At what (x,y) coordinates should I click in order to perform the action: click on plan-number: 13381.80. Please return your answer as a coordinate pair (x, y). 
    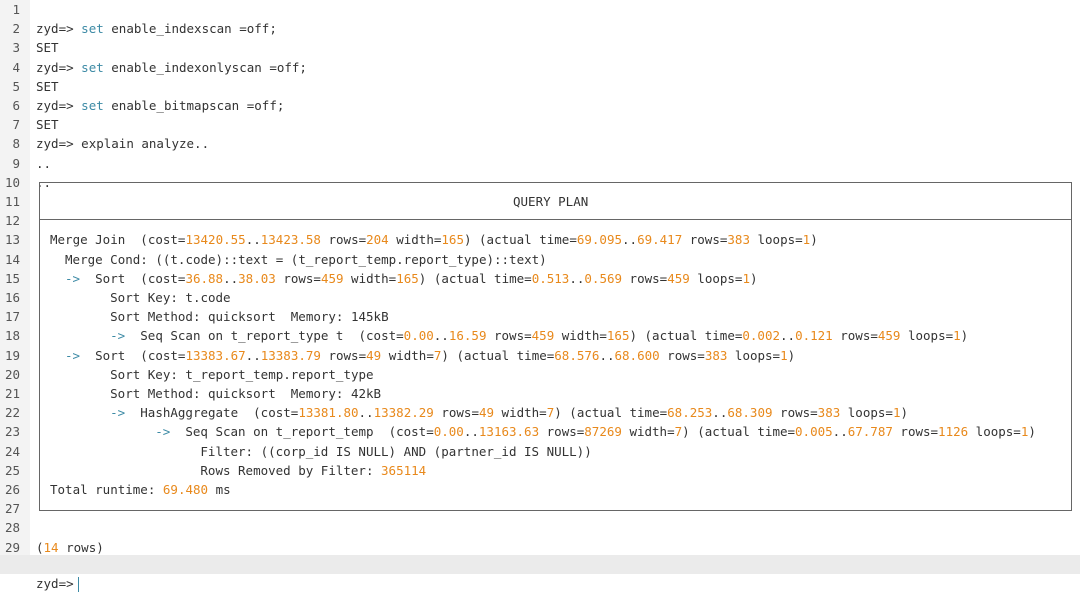
    Looking at the image, I should click on (328, 413).